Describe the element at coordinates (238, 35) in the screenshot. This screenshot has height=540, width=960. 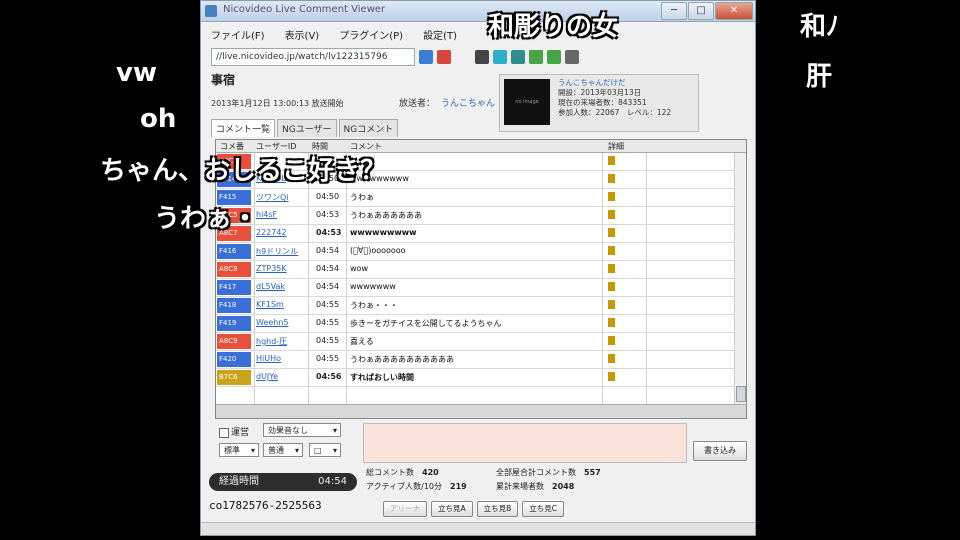
I see `menu-file: ファイル(F)` at that location.